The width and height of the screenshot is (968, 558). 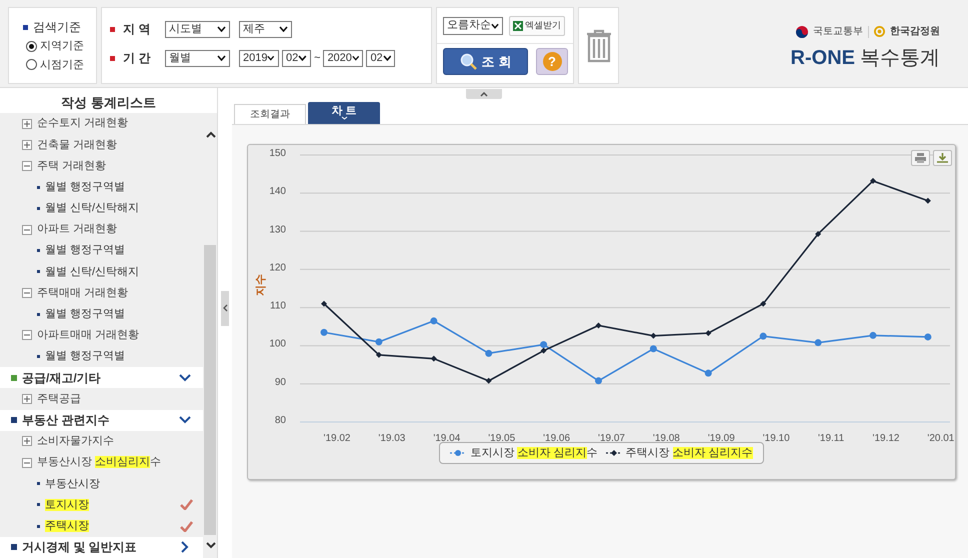 What do you see at coordinates (611, 437) in the screenshot?
I see `axis-tick-label: '19.07` at bounding box center [611, 437].